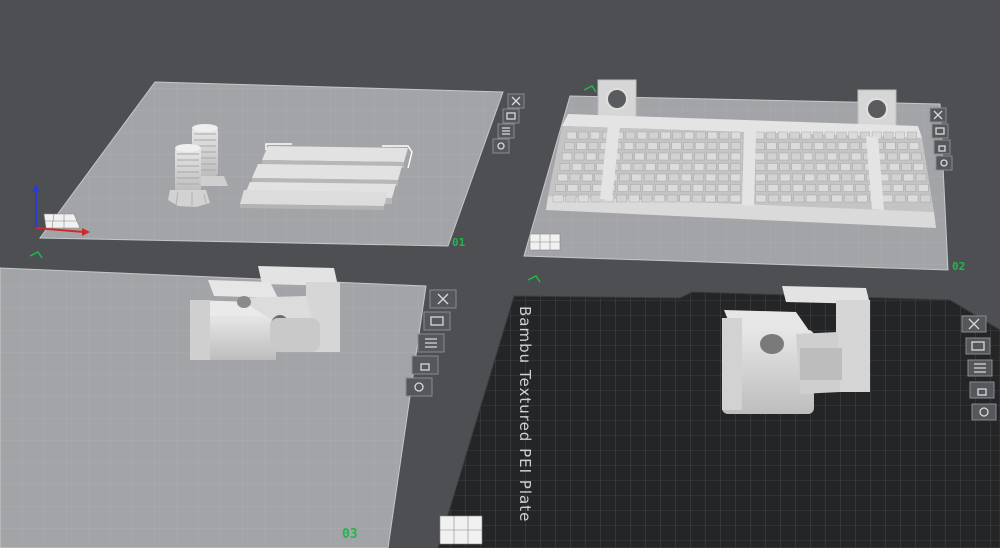  What do you see at coordinates (545, 242) in the screenshot?
I see `plate-2-grid-icon` at bounding box center [545, 242].